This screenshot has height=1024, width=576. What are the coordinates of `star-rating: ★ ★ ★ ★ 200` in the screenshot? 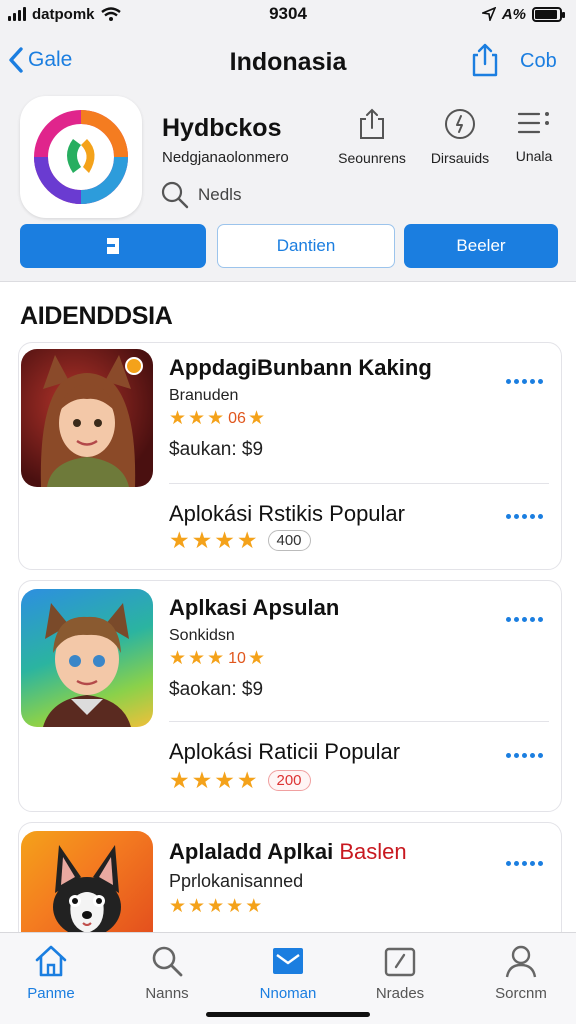 It's located at (240, 780).